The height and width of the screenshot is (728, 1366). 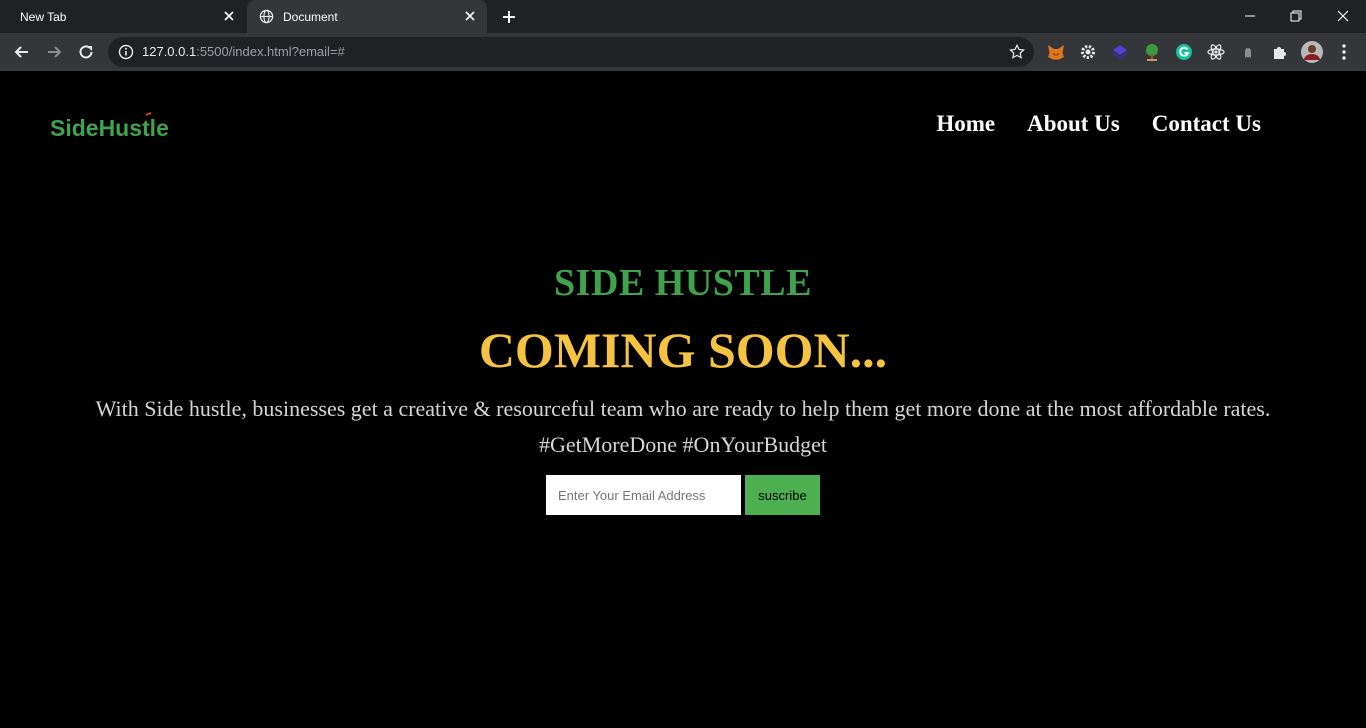 I want to click on browser-tab-bar: New Tab Document, so click(x=683, y=16).